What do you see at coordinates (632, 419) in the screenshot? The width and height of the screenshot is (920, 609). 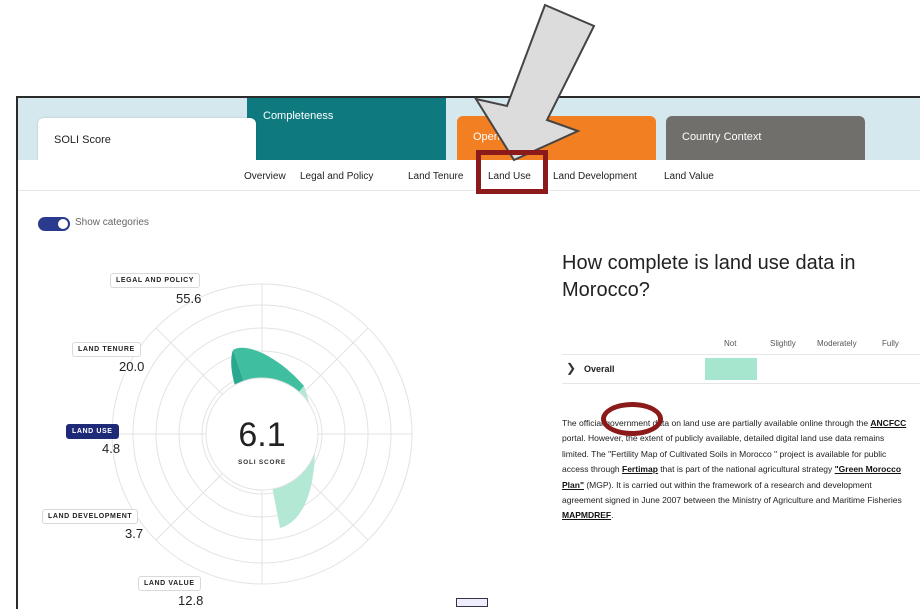 I see `ancfcc-highlight-circle` at bounding box center [632, 419].